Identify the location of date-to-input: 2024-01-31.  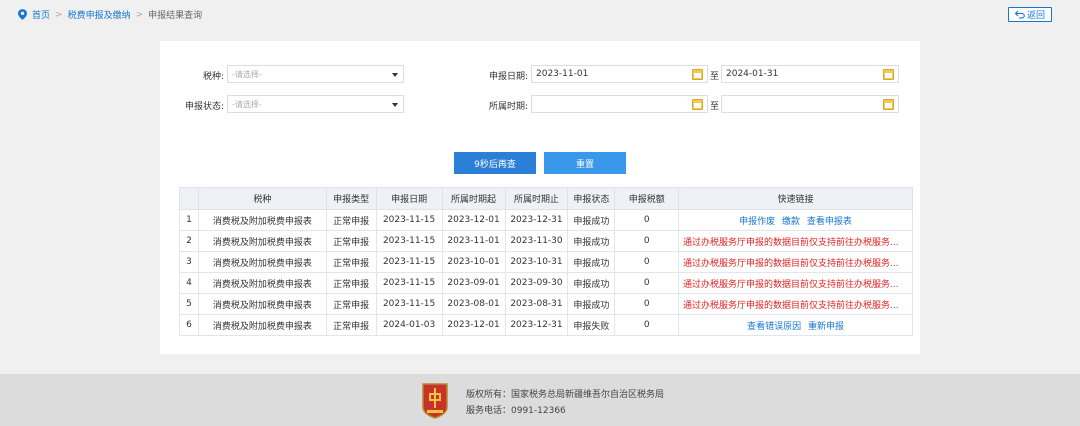
(810, 74).